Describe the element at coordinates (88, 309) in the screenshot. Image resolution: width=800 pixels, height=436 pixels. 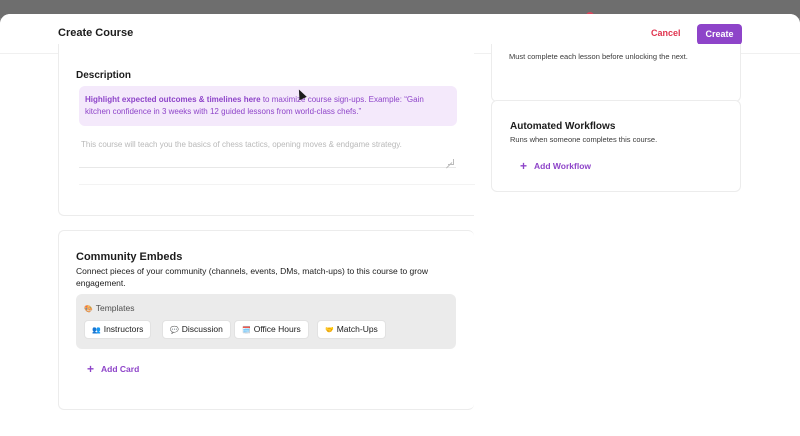
I see `palette-icon: 🎨` at that location.